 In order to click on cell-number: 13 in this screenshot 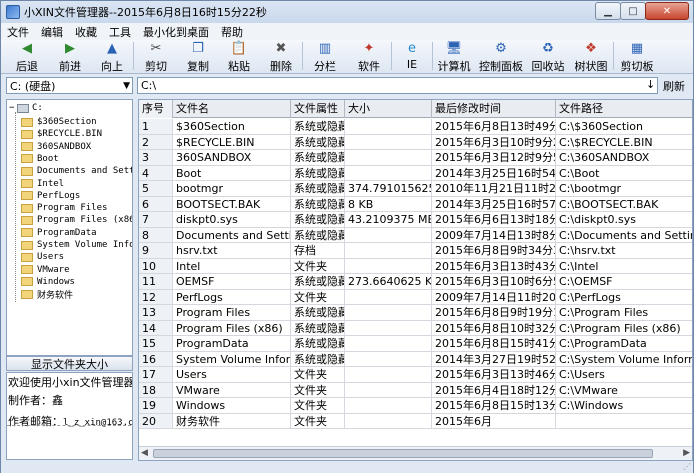, I will do `click(156, 313)`.